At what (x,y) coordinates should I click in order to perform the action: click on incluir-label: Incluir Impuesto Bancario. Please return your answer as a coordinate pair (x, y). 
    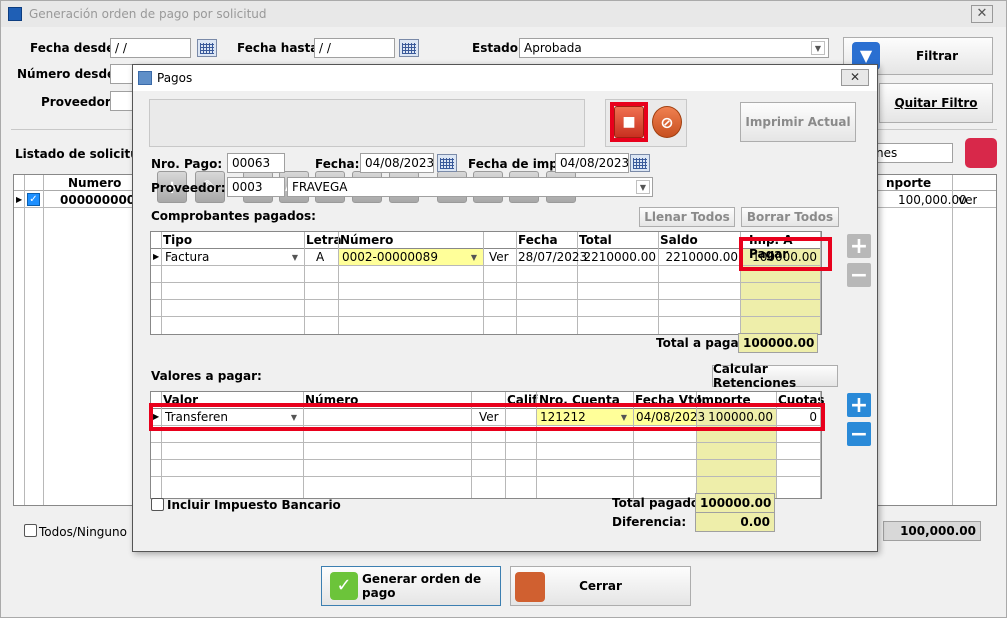
    Looking at the image, I should click on (254, 505).